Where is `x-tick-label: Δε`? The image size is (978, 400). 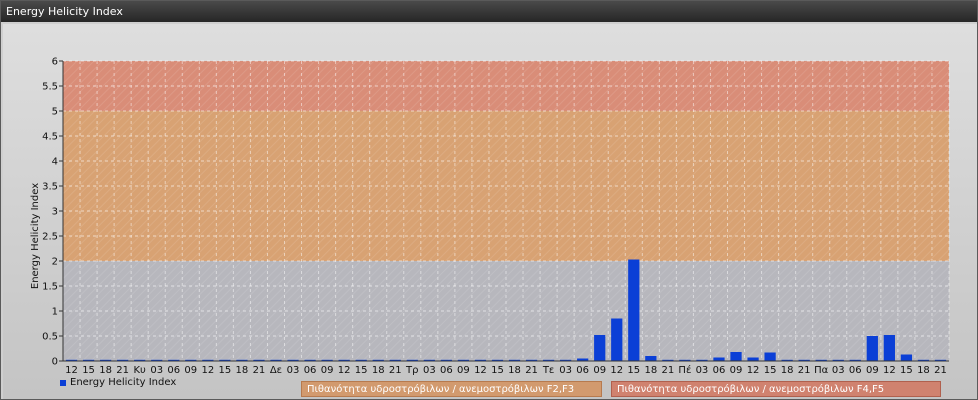
x-tick-label: Δε is located at coordinates (276, 370).